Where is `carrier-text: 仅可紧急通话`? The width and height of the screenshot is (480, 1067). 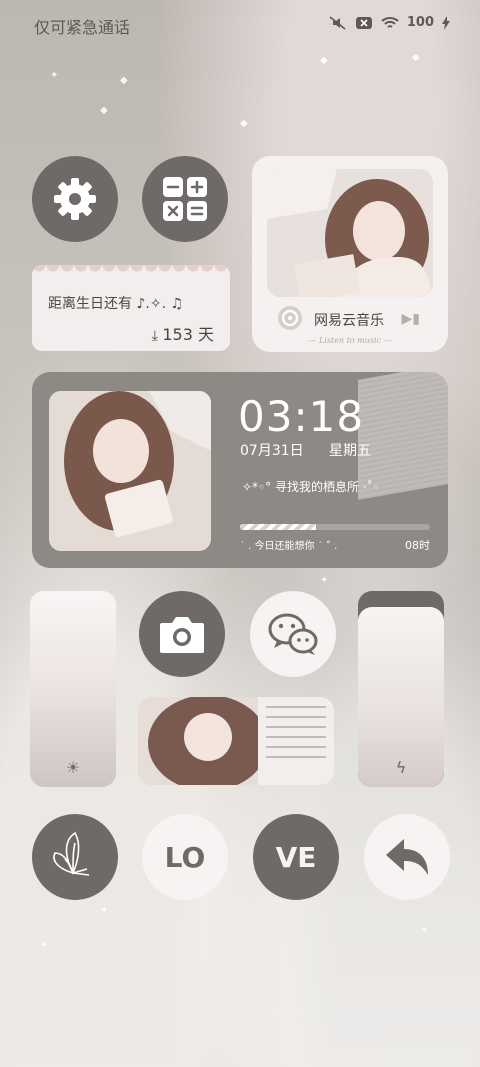
carrier-text: 仅可紧急通话 is located at coordinates (82, 27).